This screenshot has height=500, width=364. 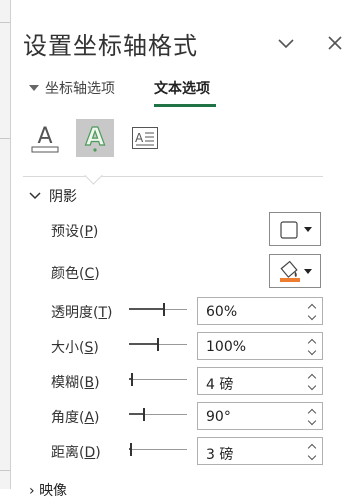 I want to click on distance-value: 3 磅, so click(x=220, y=455).